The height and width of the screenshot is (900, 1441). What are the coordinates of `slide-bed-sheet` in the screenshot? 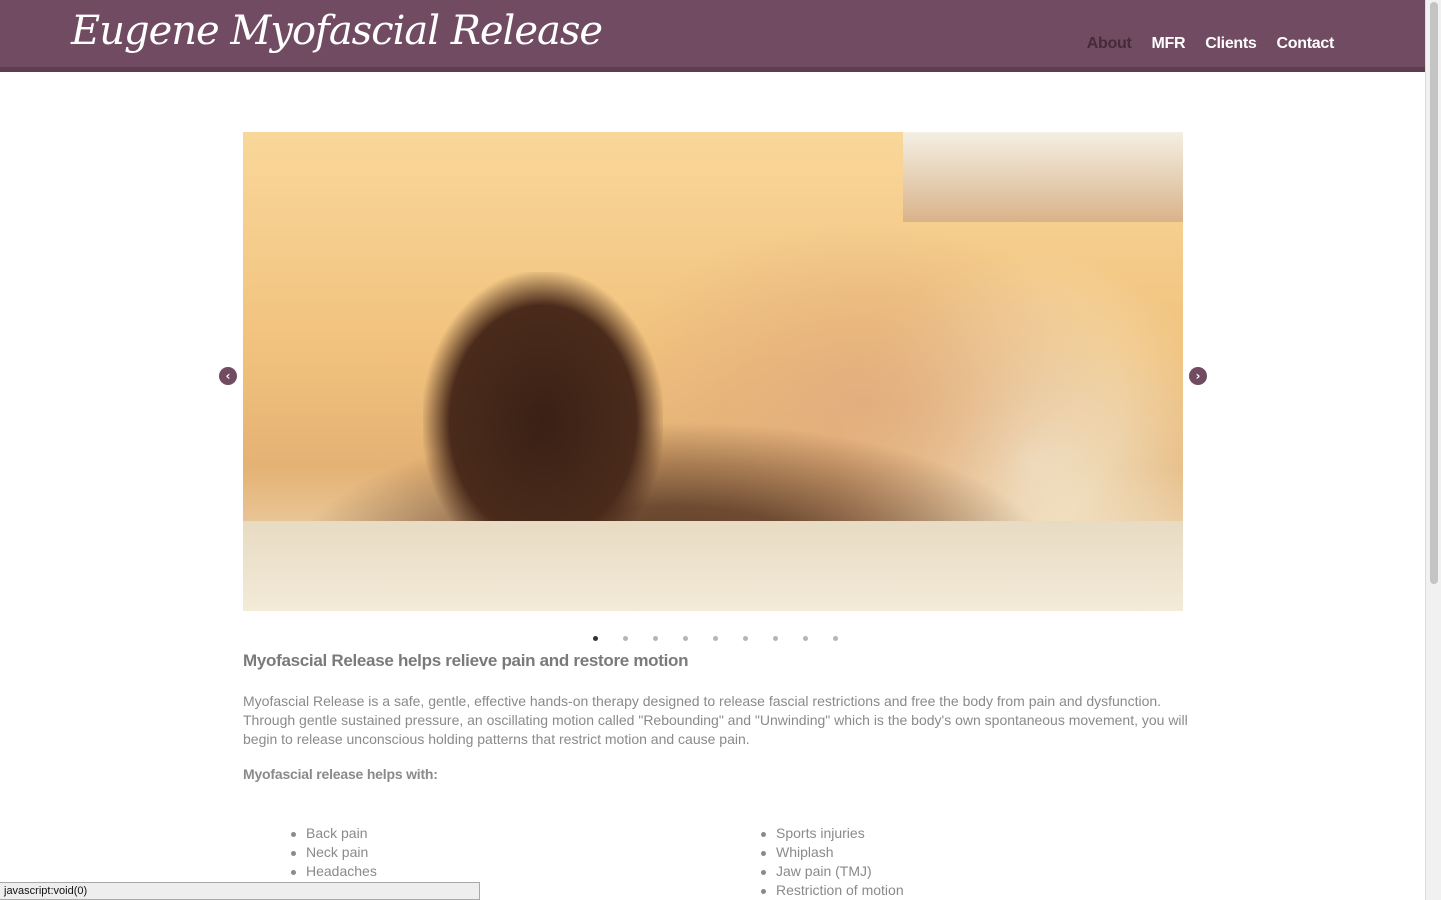 It's located at (713, 566).